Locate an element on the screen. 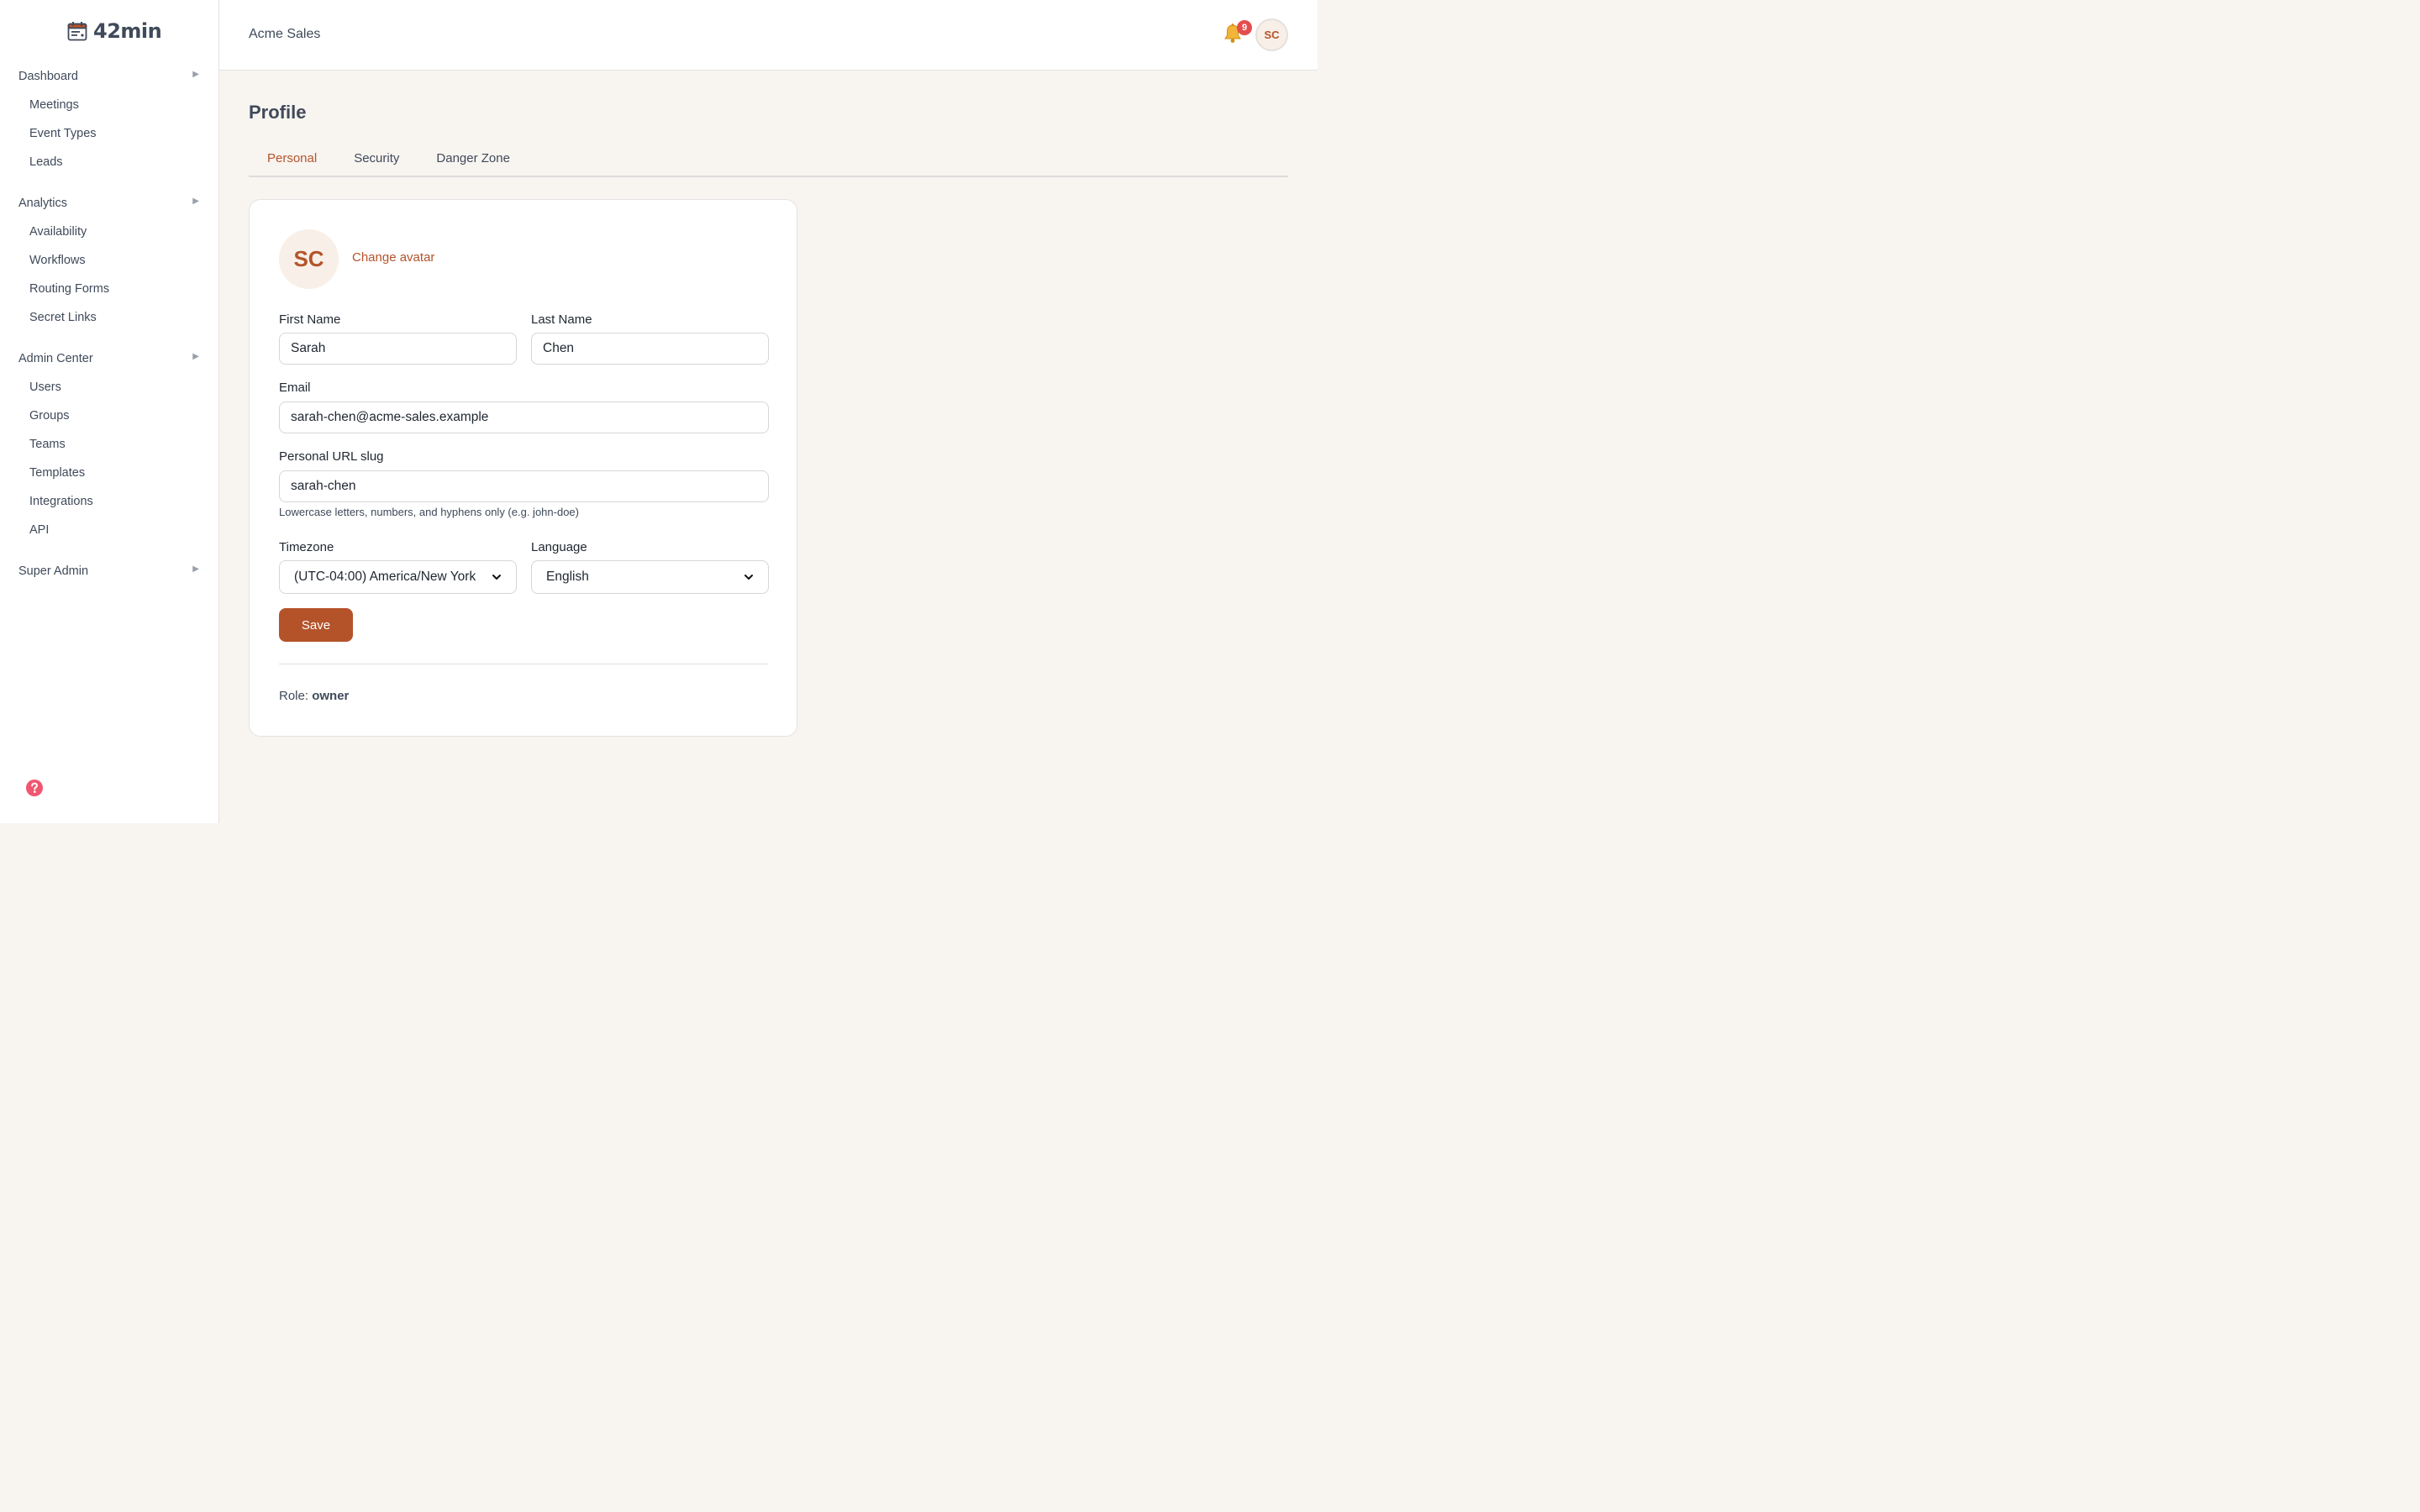 The image size is (2420, 1512). timezone-selected-value: (UTC-04:00) America/New York is located at coordinates (385, 577).